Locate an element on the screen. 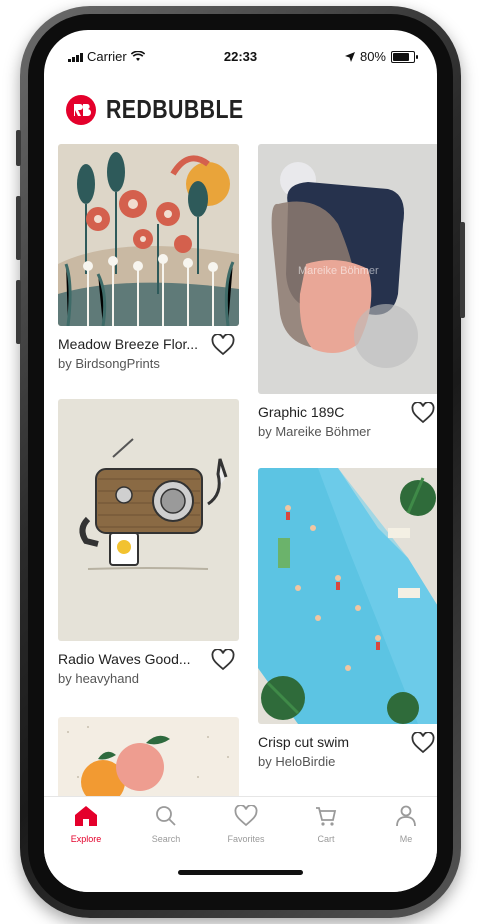 The image size is (481, 924). cart-icon is located at coordinates (326, 816).